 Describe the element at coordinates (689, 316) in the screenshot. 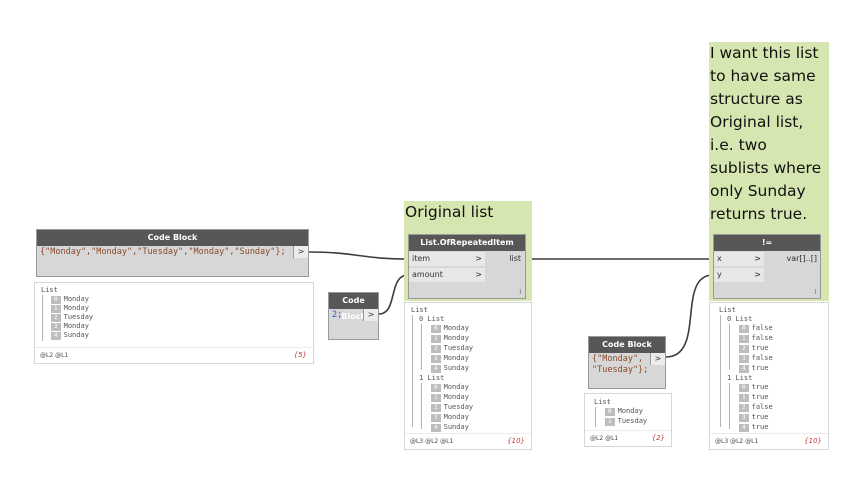

I see `wire-small-to-y` at that location.